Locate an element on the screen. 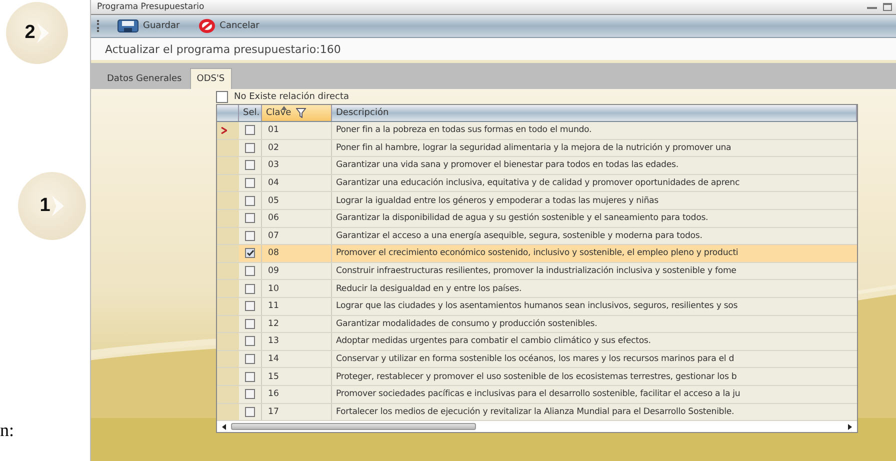  column-header: Clave is located at coordinates (297, 113).